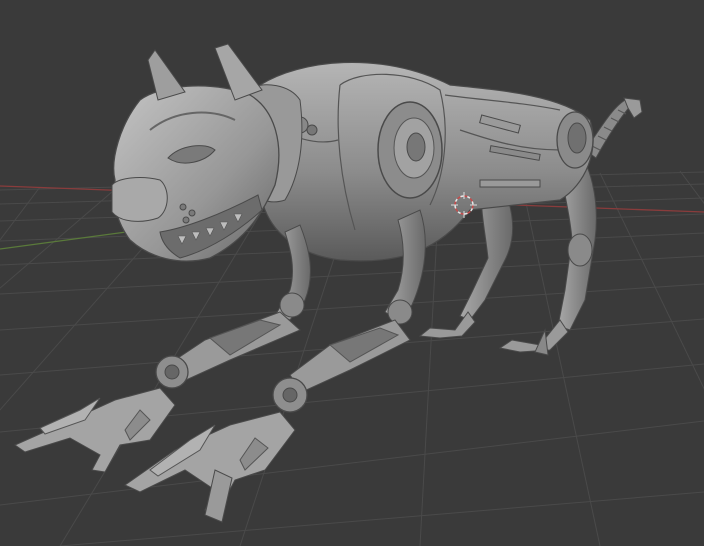 This screenshot has height=546, width=704. Describe the element at coordinates (575, 140) in the screenshot. I see `hip-joint` at that location.